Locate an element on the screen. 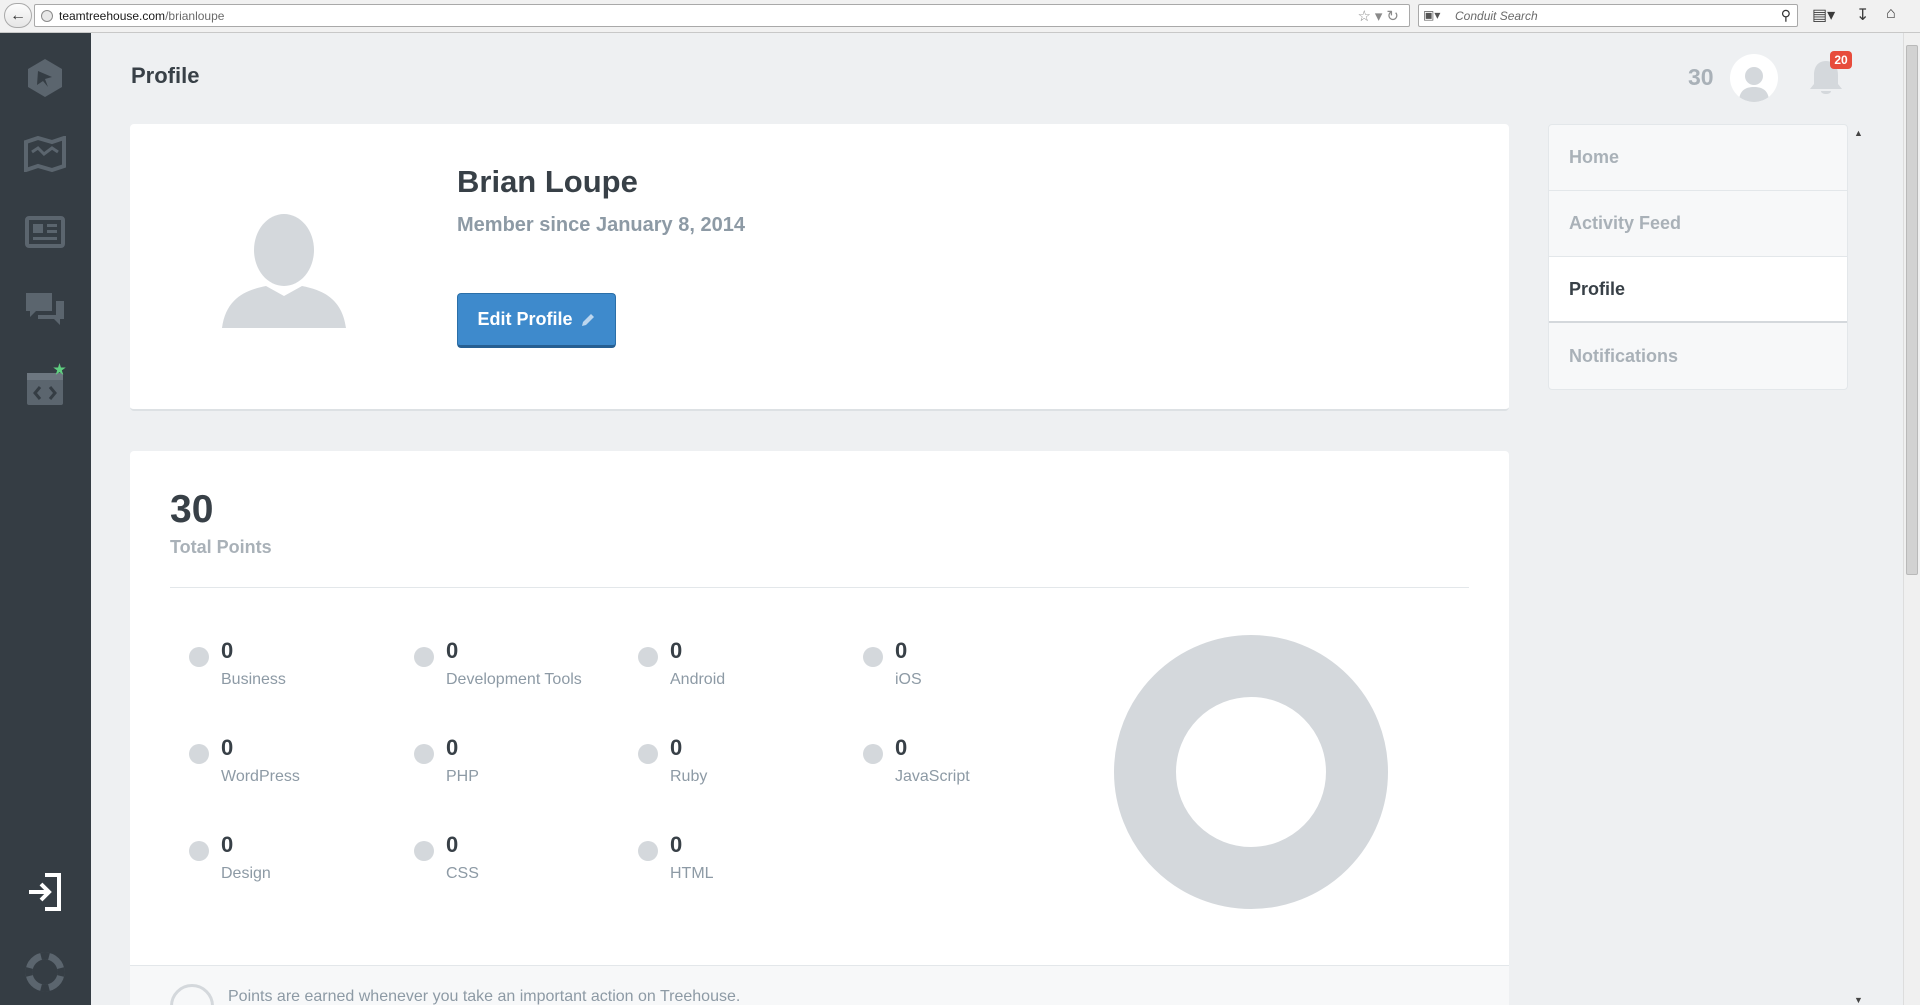  support-icon is located at coordinates (45, 972).